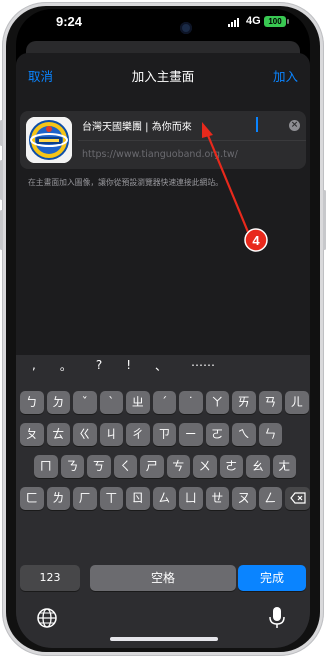 The width and height of the screenshot is (326, 658). Describe the element at coordinates (66, 365) in the screenshot. I see `candidate-period: 。` at that location.